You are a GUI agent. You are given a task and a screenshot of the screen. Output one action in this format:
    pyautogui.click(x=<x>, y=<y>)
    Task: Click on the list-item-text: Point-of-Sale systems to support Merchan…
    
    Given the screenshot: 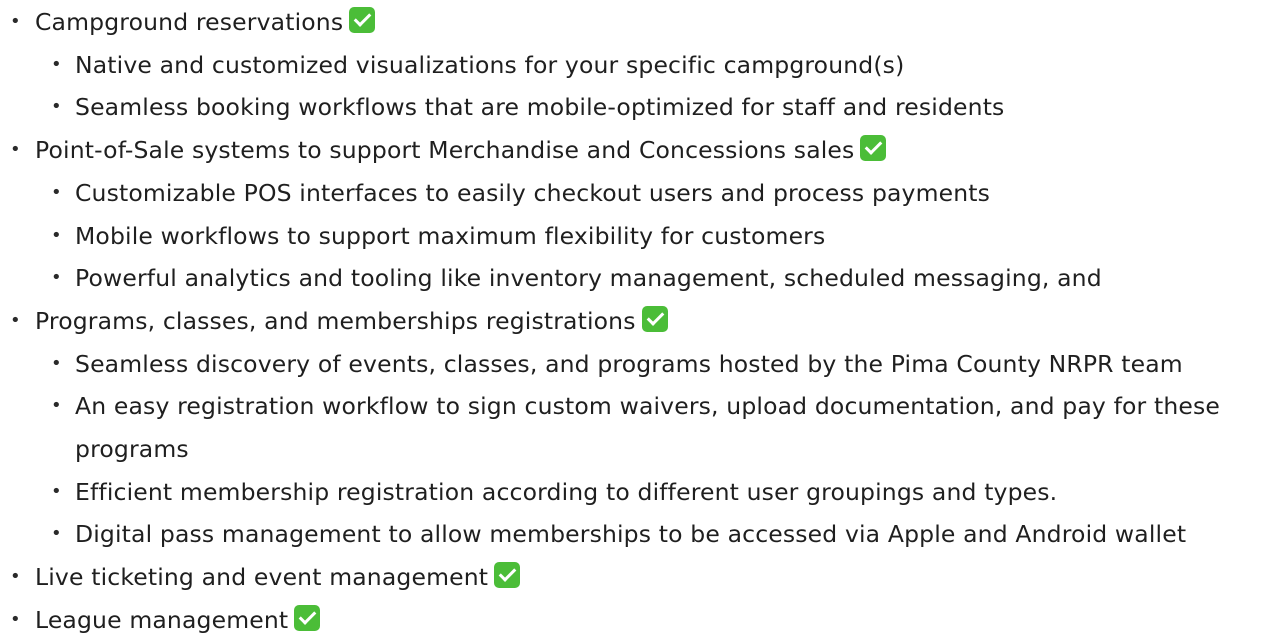 What is the action you would take?
    pyautogui.click(x=445, y=150)
    